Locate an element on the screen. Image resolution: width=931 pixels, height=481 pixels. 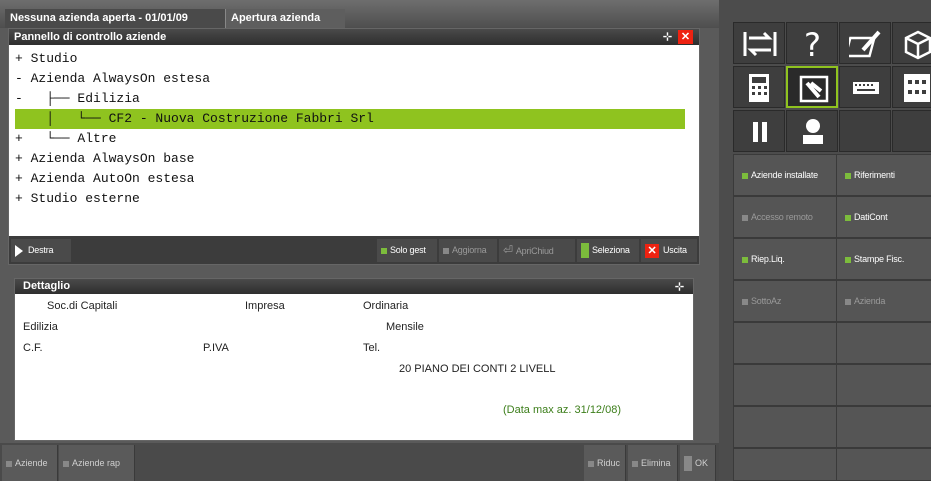
destra-button: Destra is located at coordinates (41, 250).